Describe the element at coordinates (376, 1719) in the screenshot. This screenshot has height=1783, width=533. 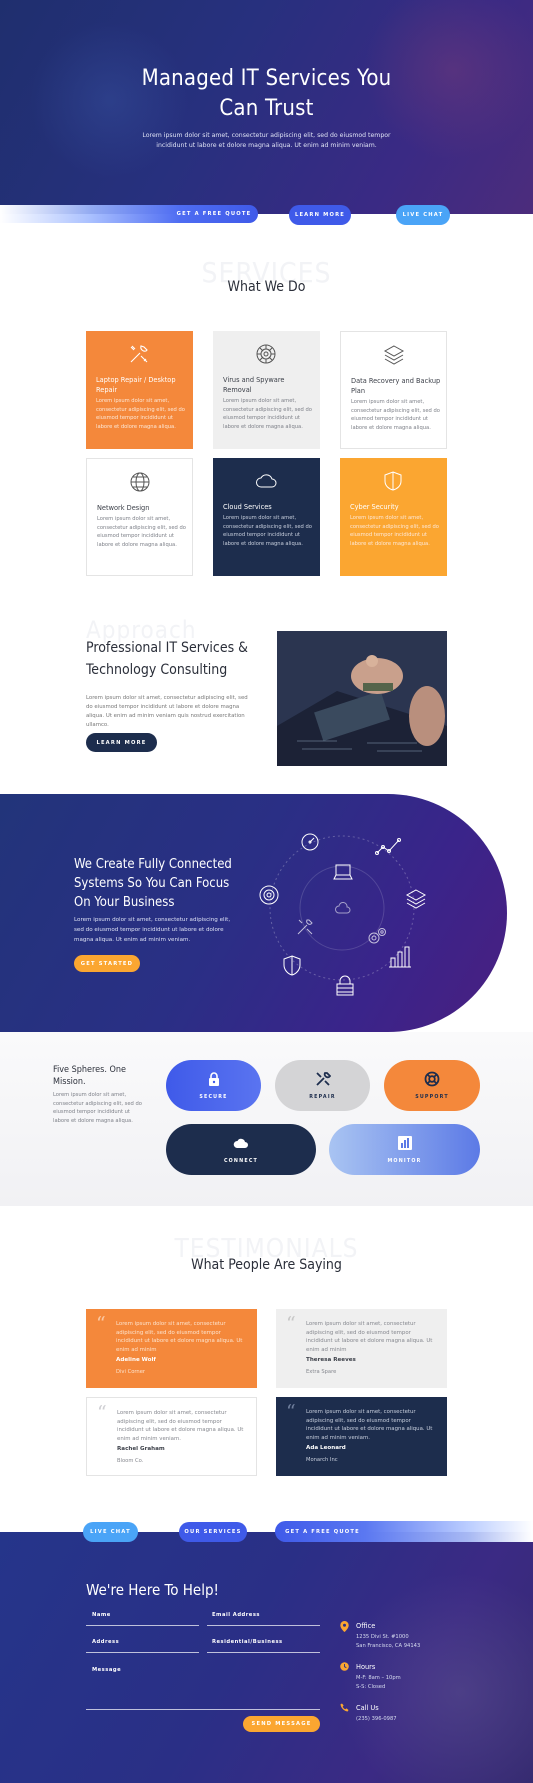
I see `phone-number: (235) 396-0987` at that location.